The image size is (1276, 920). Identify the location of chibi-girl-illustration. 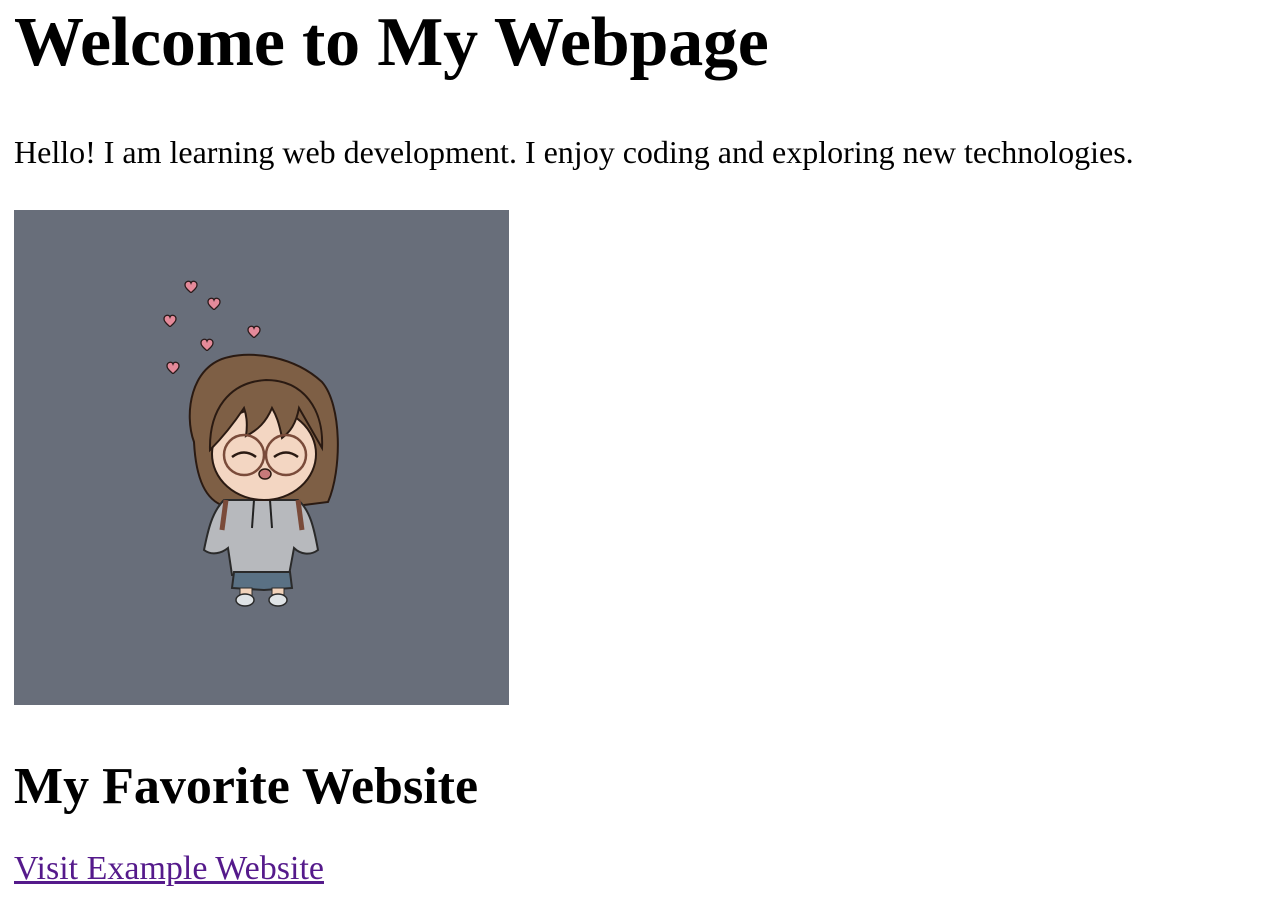
(251, 443).